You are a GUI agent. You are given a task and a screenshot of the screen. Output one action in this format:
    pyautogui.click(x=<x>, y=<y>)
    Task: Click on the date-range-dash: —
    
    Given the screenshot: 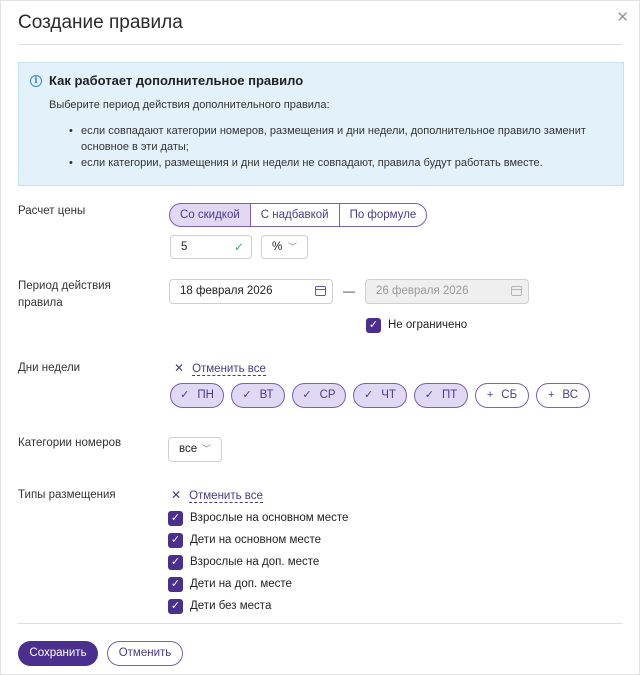 What is the action you would take?
    pyautogui.click(x=349, y=291)
    